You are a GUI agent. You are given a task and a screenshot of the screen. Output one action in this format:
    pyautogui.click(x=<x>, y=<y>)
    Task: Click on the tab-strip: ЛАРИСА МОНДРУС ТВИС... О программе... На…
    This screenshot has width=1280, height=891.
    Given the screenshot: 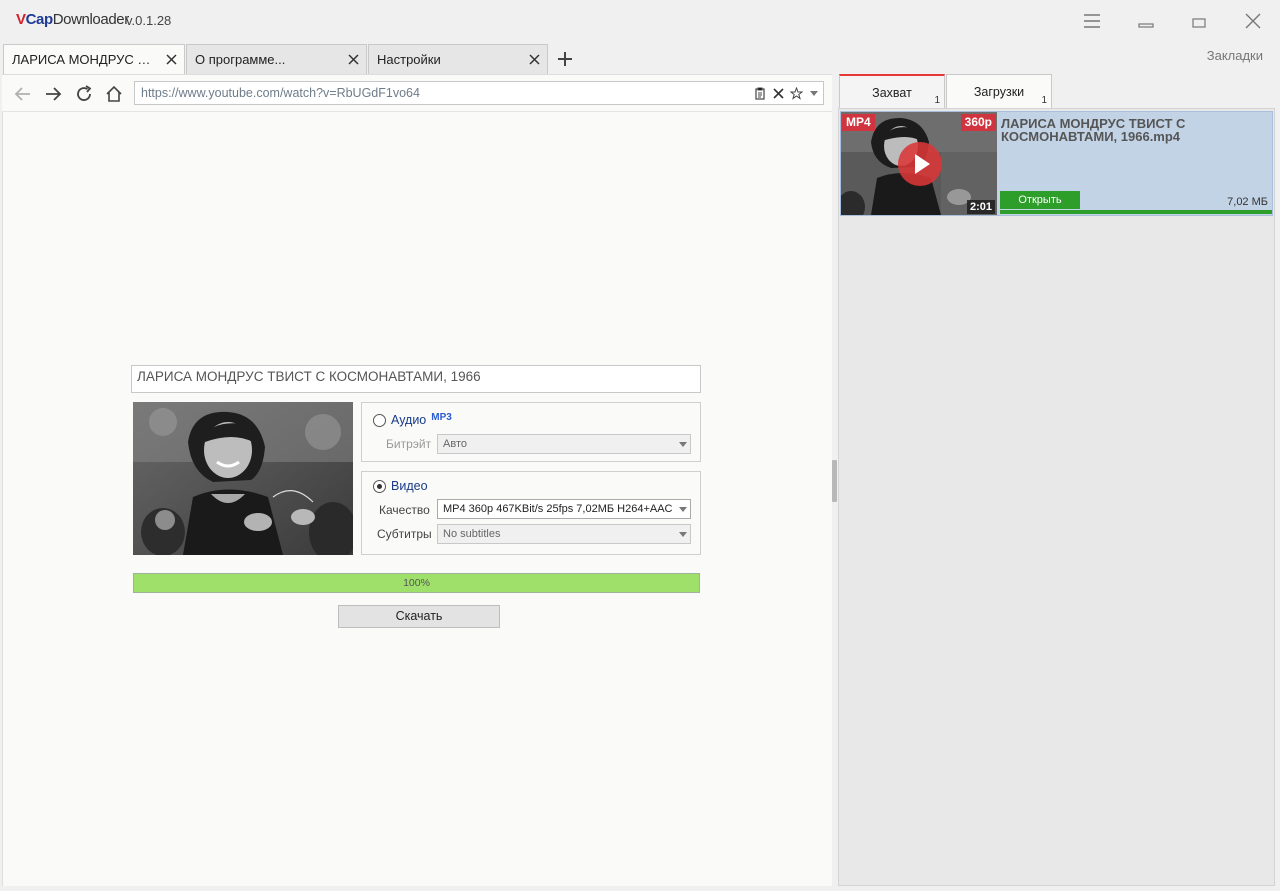 What is the action you would take?
    pyautogui.click(x=416, y=58)
    